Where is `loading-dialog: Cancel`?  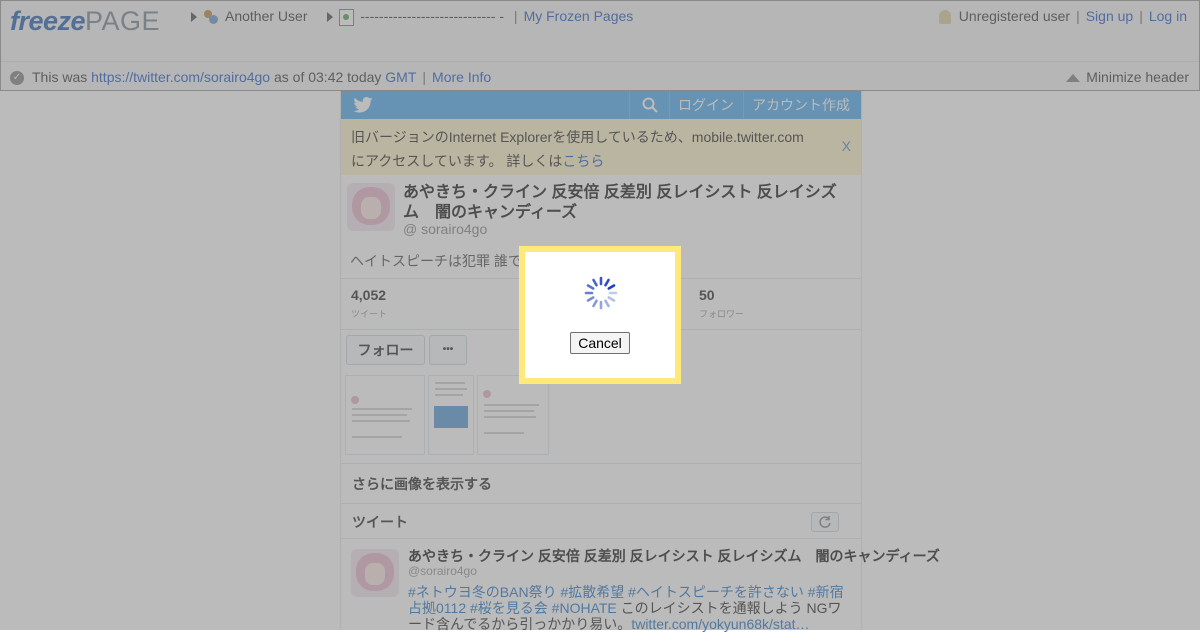
loading-dialog: Cancel is located at coordinates (600, 315).